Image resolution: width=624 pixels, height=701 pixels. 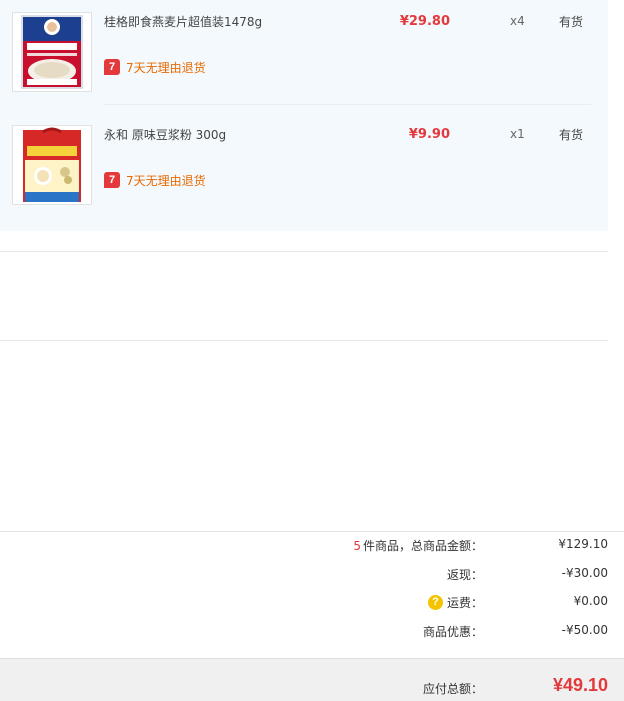 I want to click on item-total-label: 5 件商品，总商品金额：, so click(x=418, y=545).